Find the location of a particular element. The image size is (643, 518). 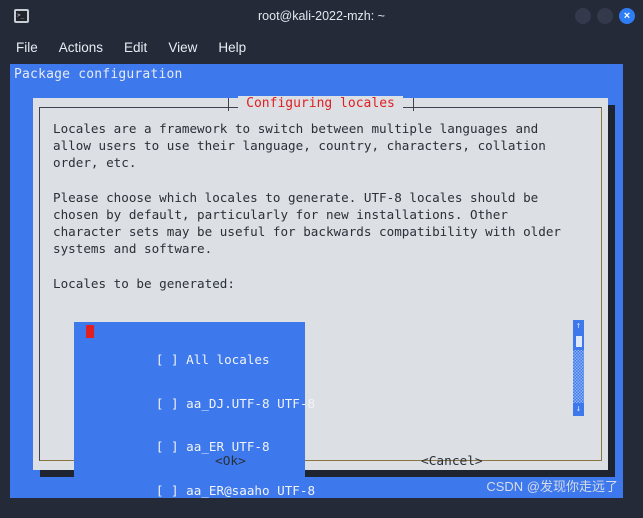

scroll-down-arrow-icon: ↓ is located at coordinates (578, 409).